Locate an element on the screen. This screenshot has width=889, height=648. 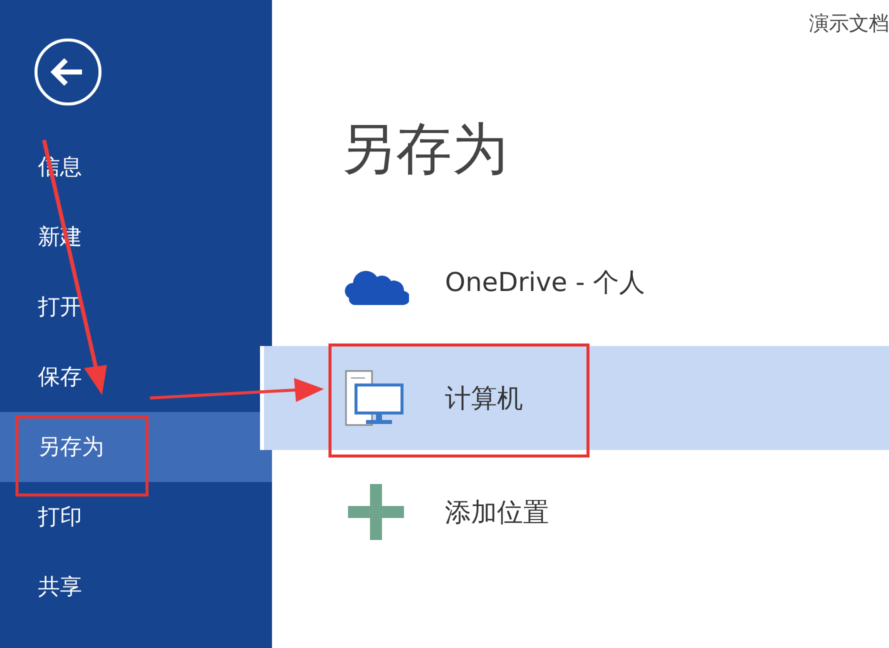
sidebar-item: 另存为 is located at coordinates (136, 447).